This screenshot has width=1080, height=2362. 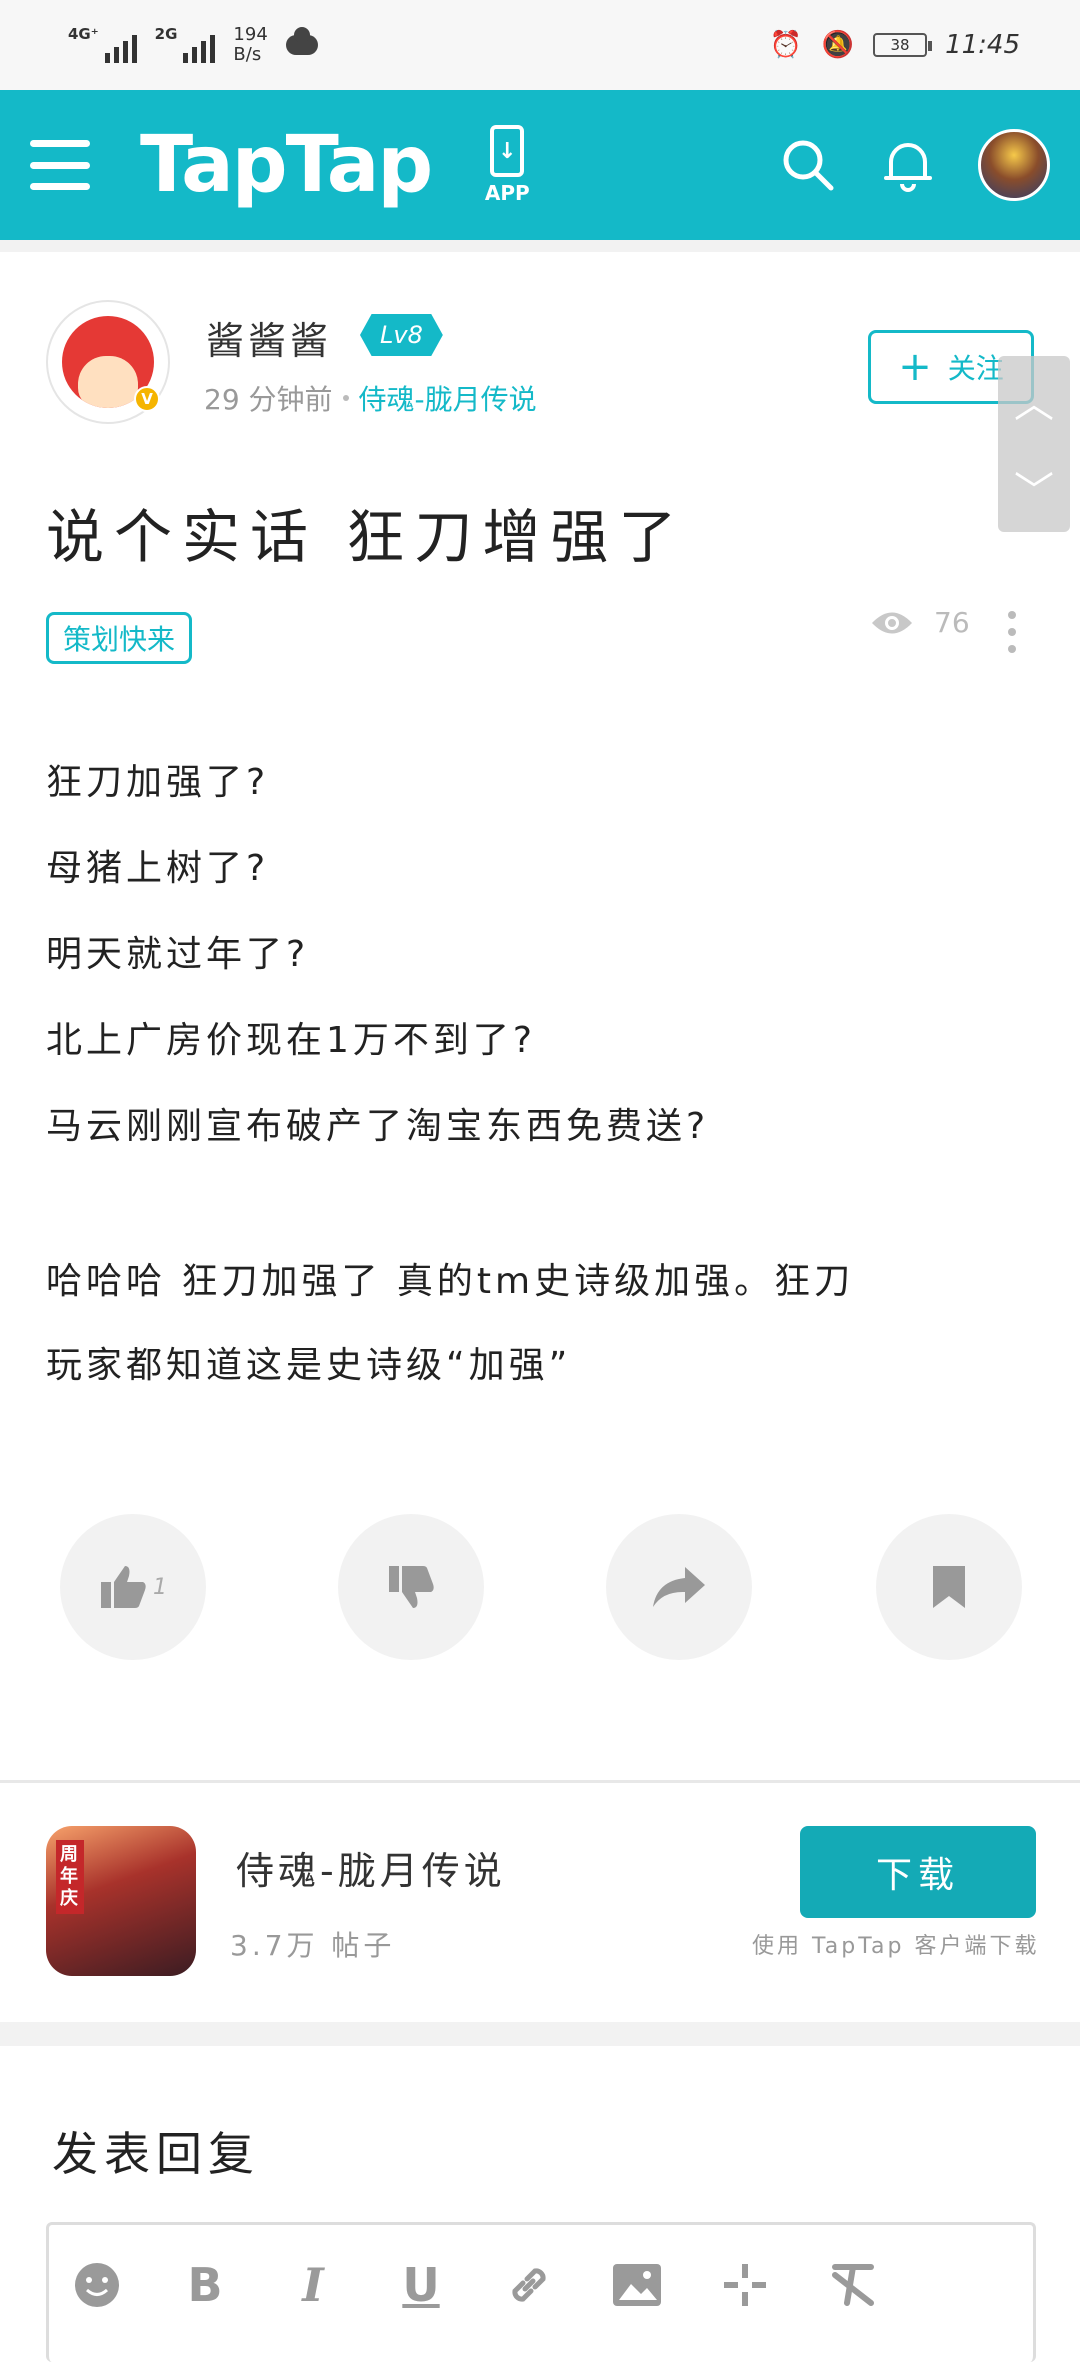 What do you see at coordinates (160, 1587) in the screenshot?
I see `like-count: 1` at bounding box center [160, 1587].